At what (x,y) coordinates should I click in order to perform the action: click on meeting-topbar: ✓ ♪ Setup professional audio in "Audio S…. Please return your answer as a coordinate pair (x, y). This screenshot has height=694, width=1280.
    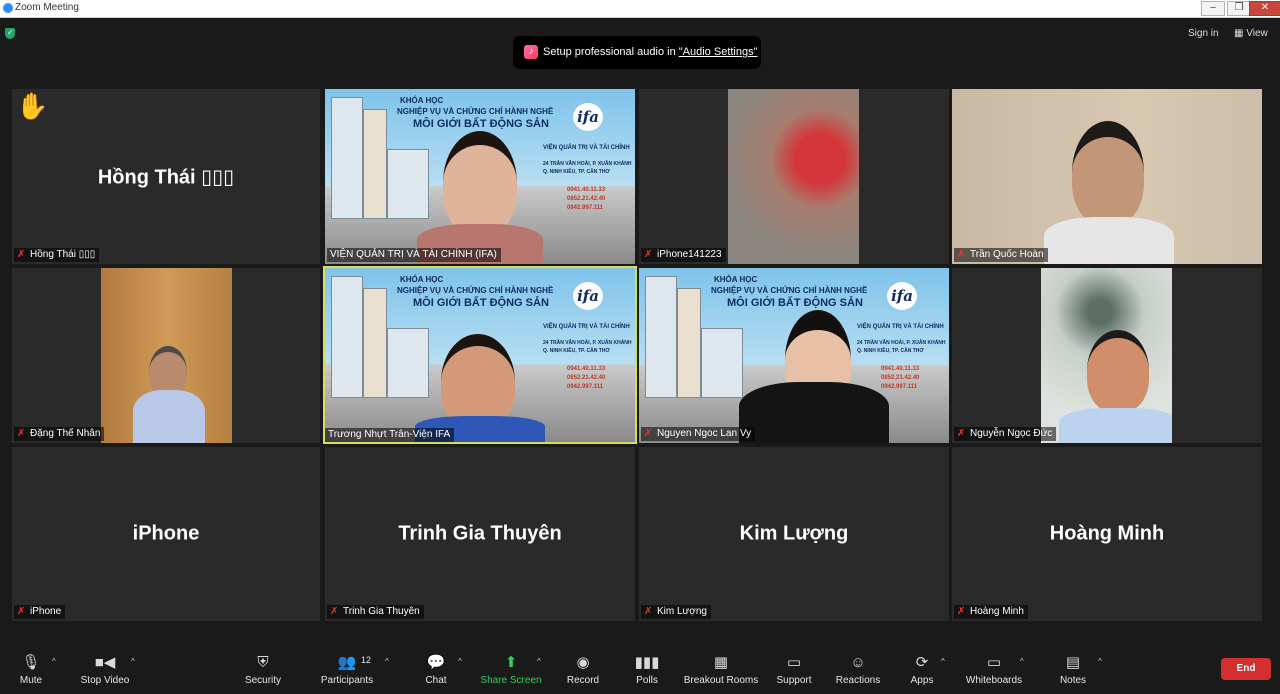
    Looking at the image, I should click on (640, 47).